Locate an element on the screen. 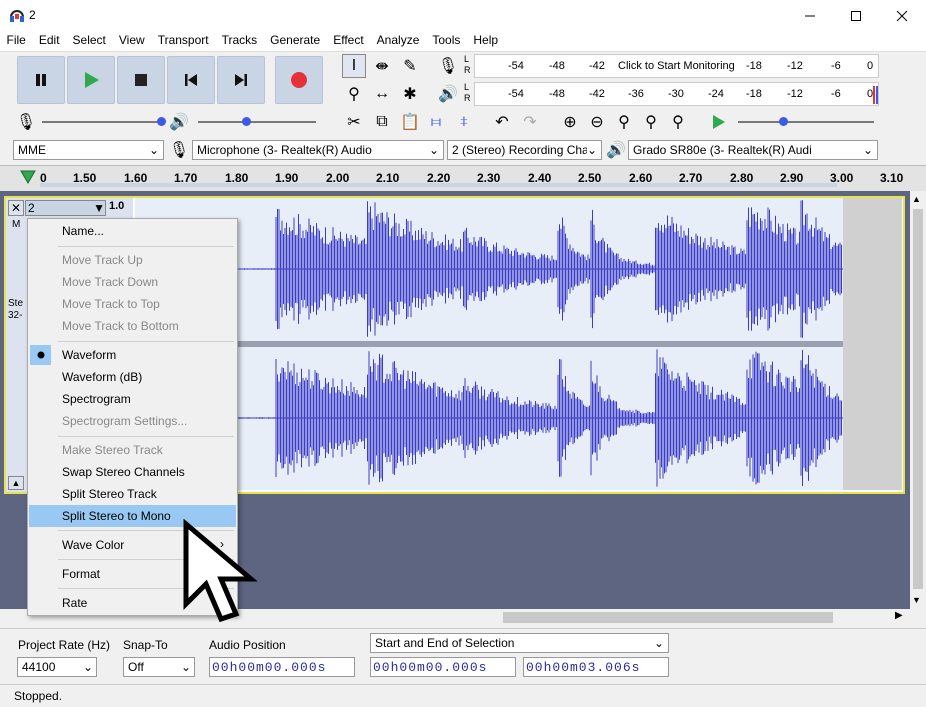 This screenshot has height=707, width=926. menu-separator is located at coordinates (146, 246).